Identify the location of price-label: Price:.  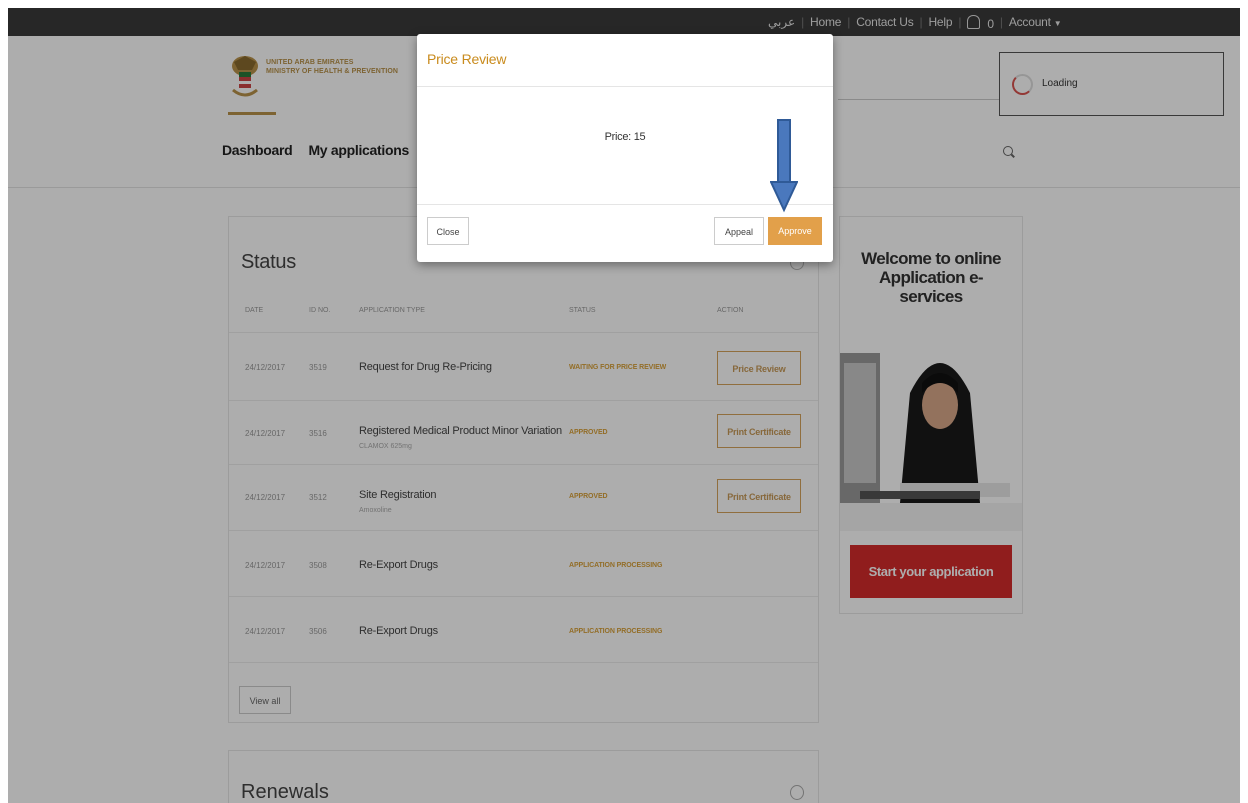
(618, 137).